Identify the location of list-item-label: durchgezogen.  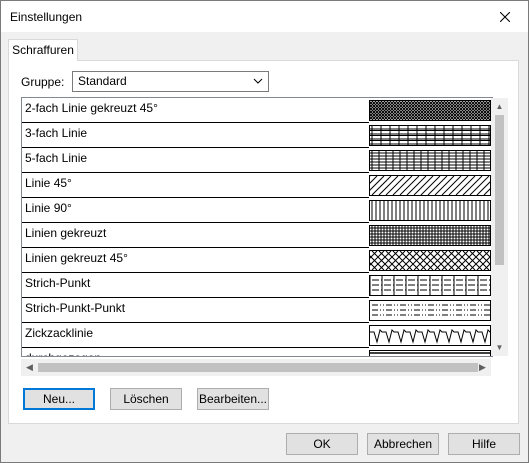
(63, 353).